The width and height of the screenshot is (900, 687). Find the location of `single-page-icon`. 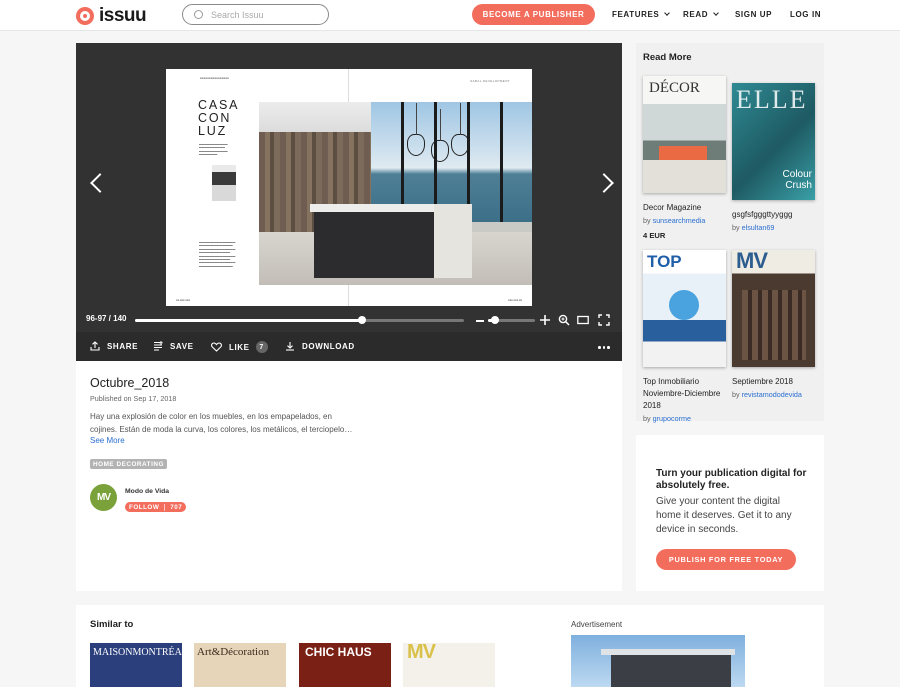

single-page-icon is located at coordinates (583, 320).